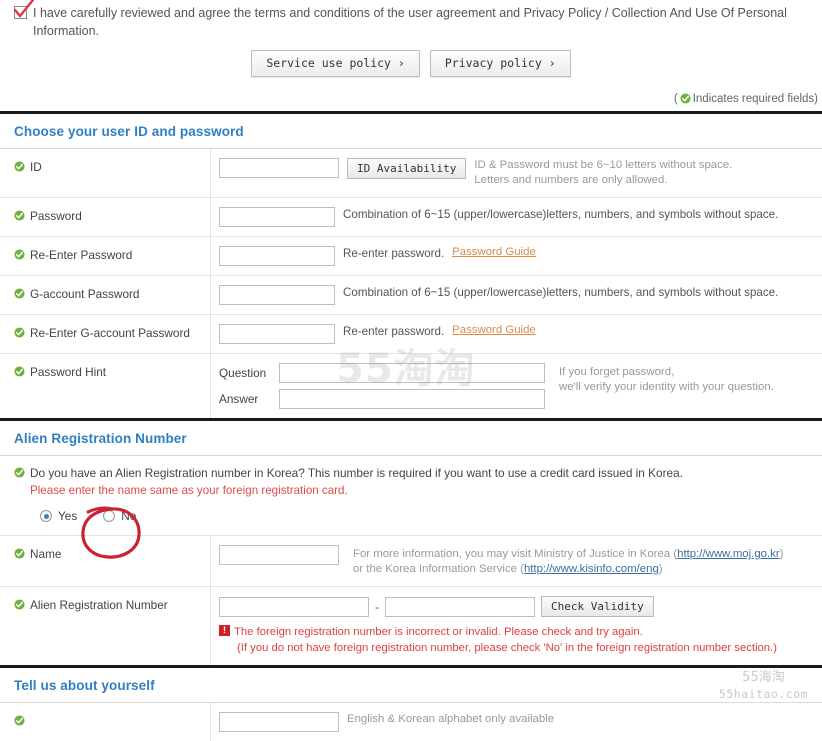 The width and height of the screenshot is (822, 741). I want to click on alien-number-inputs: - Check Validity, so click(436, 606).